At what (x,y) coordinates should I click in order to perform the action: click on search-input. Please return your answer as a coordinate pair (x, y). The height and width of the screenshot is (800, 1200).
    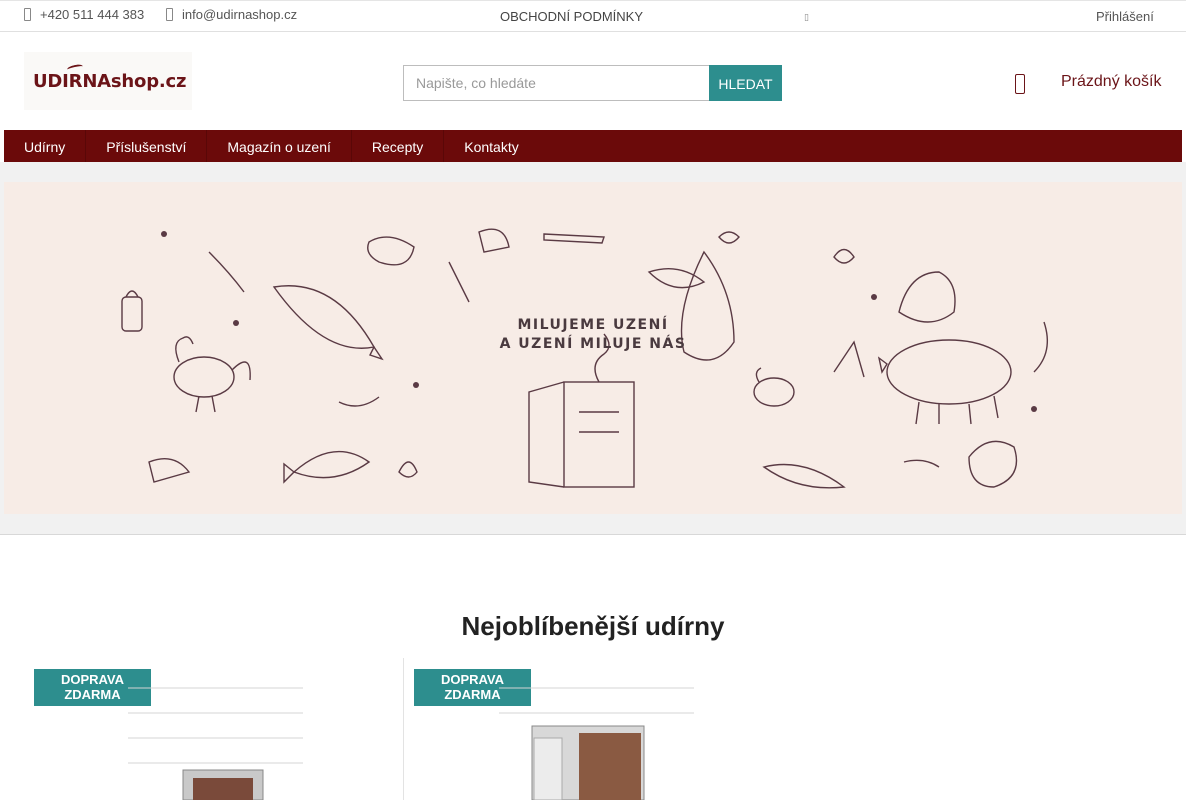
    Looking at the image, I should click on (556, 83).